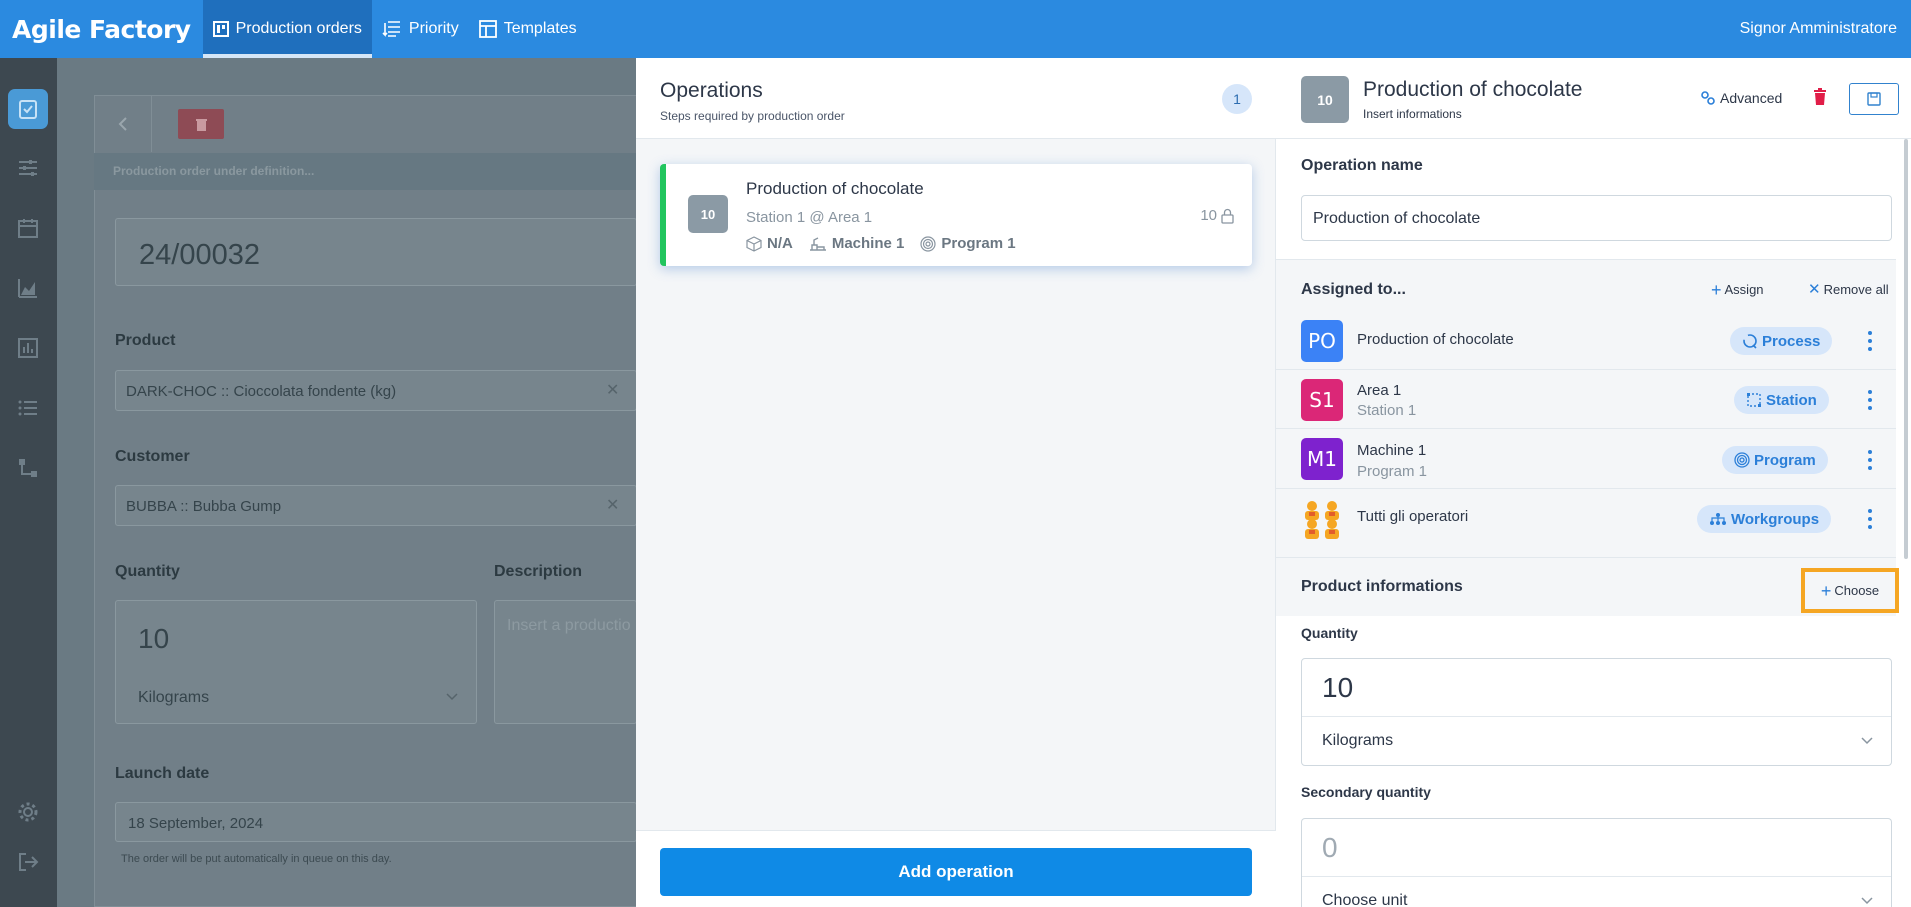  What do you see at coordinates (376, 252) in the screenshot?
I see `order-code-field: 24/00032` at bounding box center [376, 252].